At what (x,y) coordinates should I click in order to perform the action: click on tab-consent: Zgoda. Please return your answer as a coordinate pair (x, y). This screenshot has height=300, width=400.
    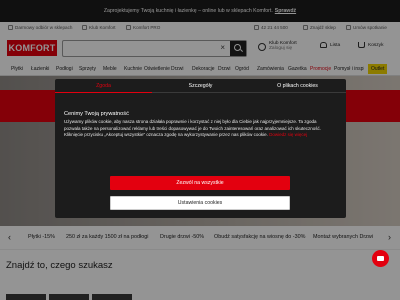
    Looking at the image, I should click on (103, 86).